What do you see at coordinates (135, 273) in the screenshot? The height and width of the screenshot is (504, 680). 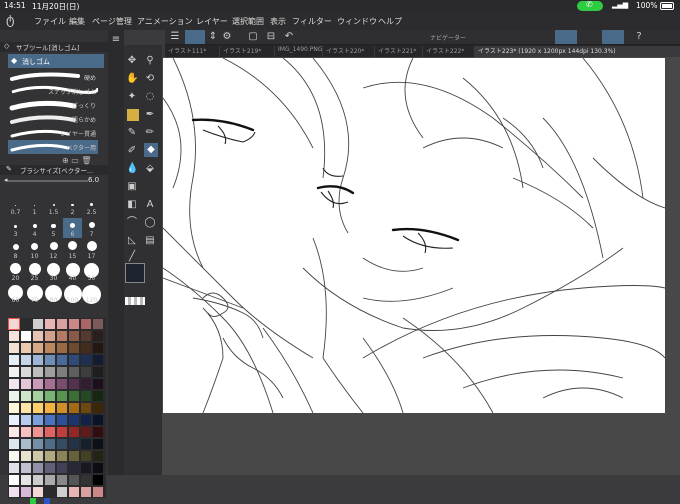 I see `main-color-swatch` at bounding box center [135, 273].